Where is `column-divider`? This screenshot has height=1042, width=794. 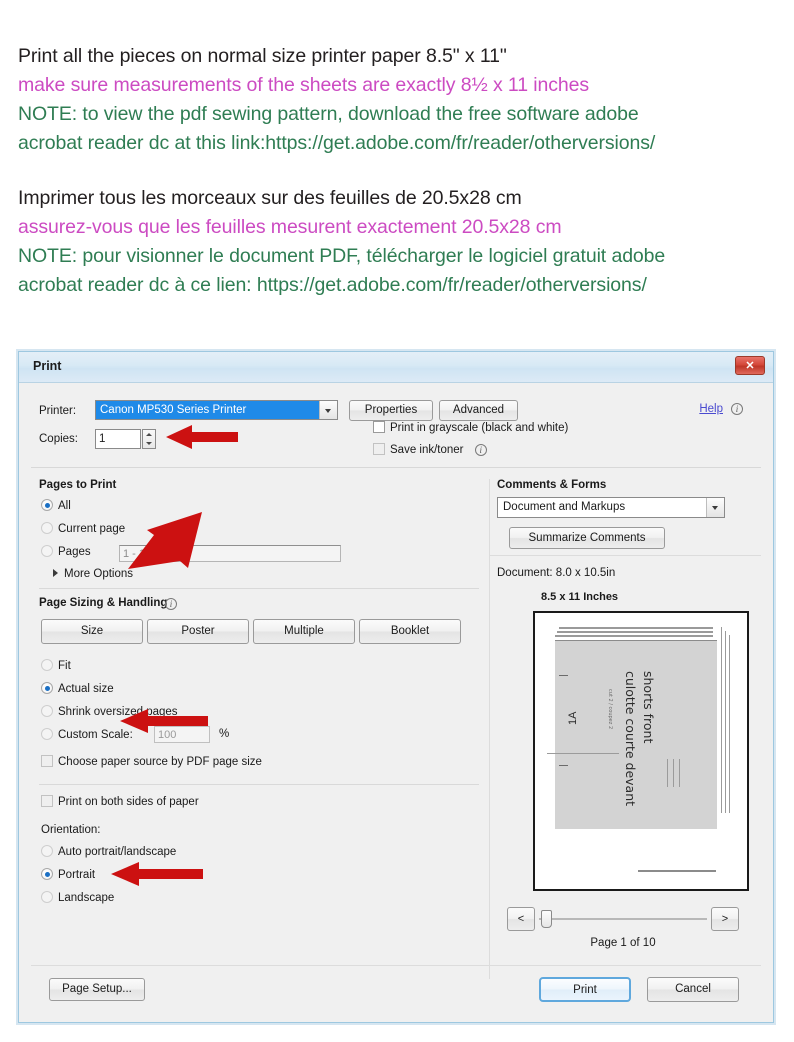
column-divider is located at coordinates (489, 729).